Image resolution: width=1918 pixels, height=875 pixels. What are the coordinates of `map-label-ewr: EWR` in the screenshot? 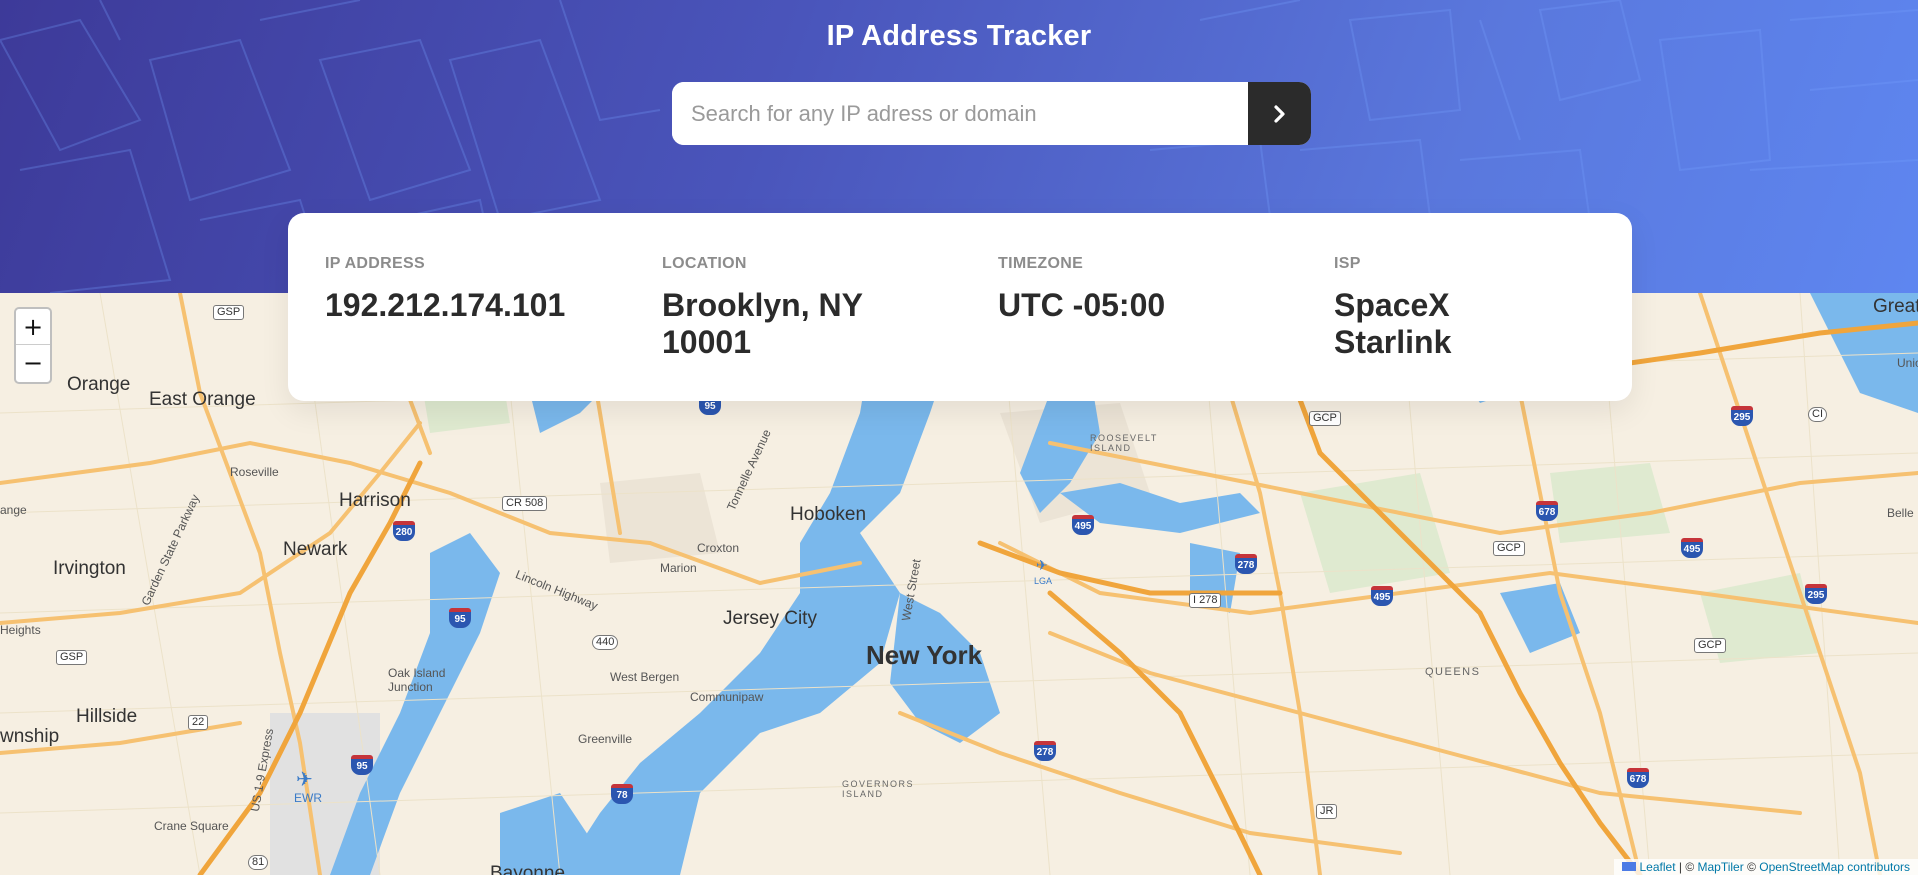 It's located at (308, 798).